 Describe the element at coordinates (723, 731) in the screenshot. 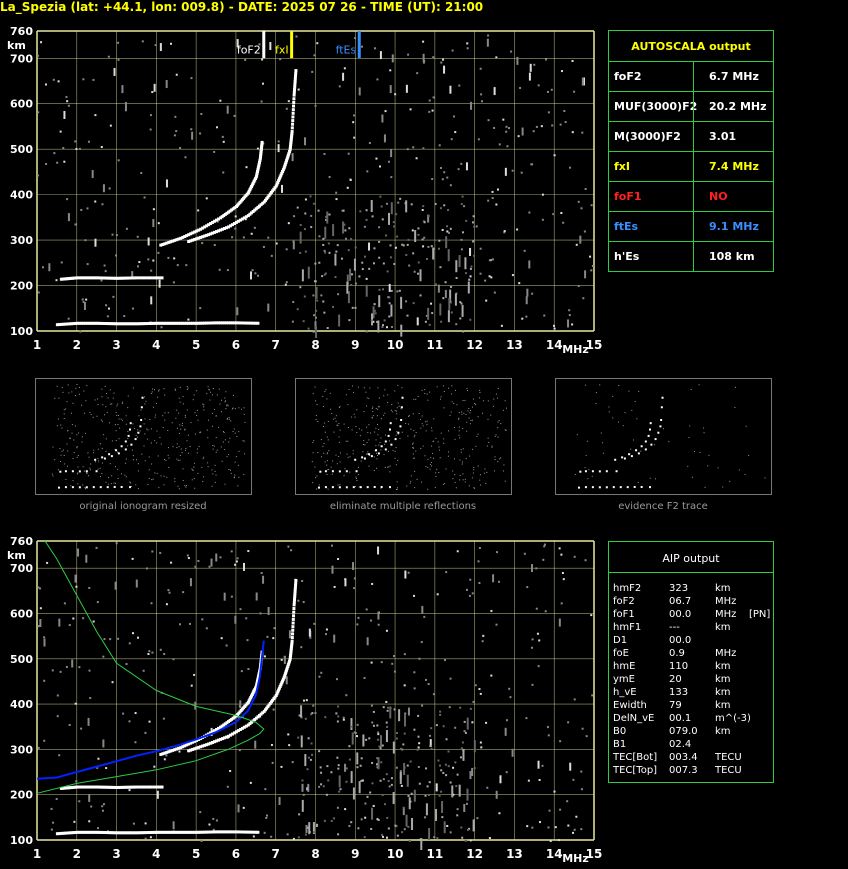

I see `aip-unit: km` at that location.